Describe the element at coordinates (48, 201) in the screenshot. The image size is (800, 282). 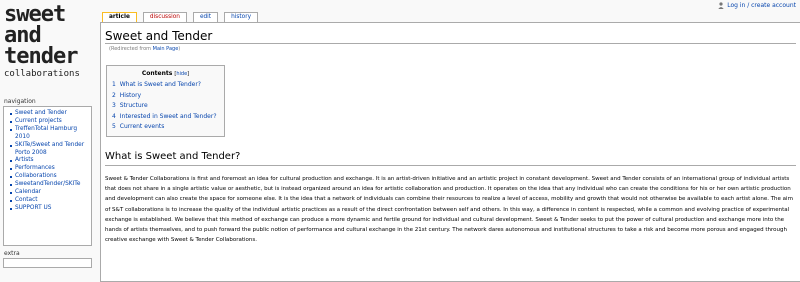
I see `nav-item-contact: Contact` at that location.